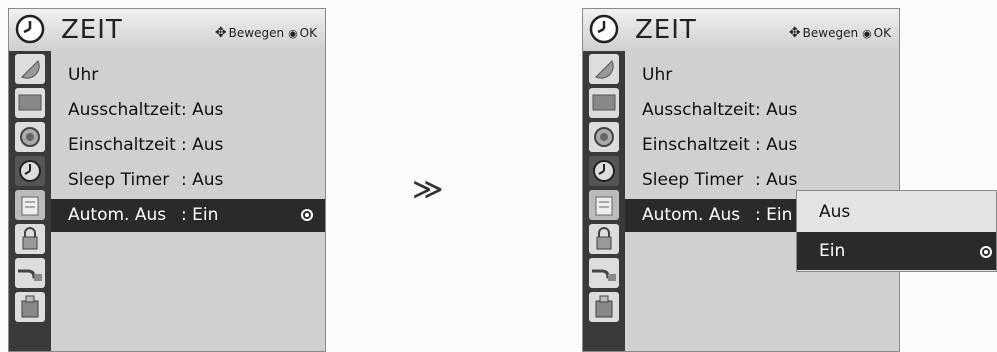 This screenshot has width=997, height=352. I want to click on menu-item-sleep-timer: Sleep Timer : Aus, so click(188, 180).